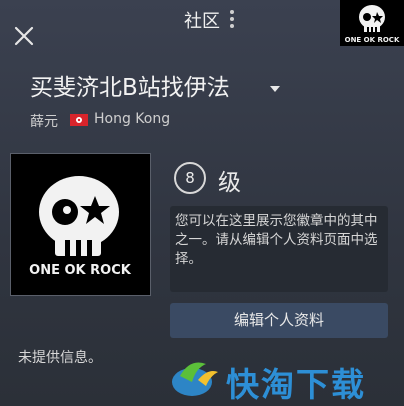  I want to click on corner-logo-caption: ONE OK ROCK, so click(372, 40).